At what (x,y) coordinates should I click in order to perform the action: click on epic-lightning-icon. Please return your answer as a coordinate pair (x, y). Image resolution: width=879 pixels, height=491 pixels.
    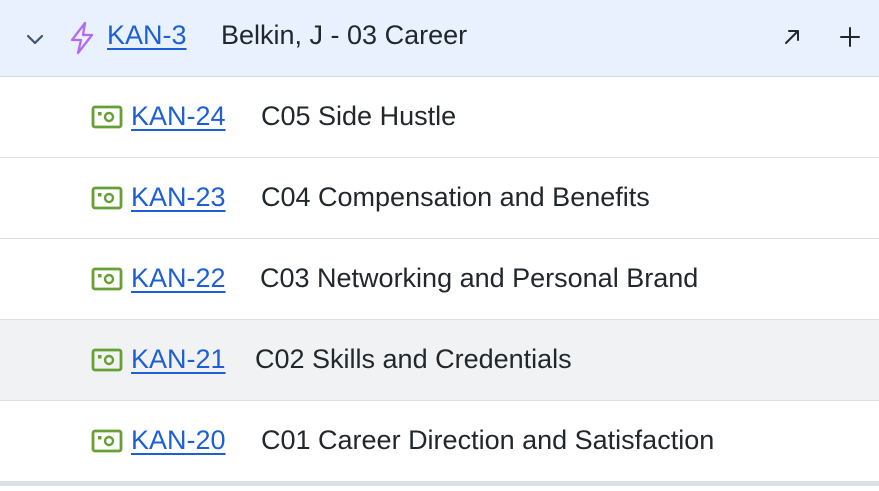
    Looking at the image, I should click on (82, 38).